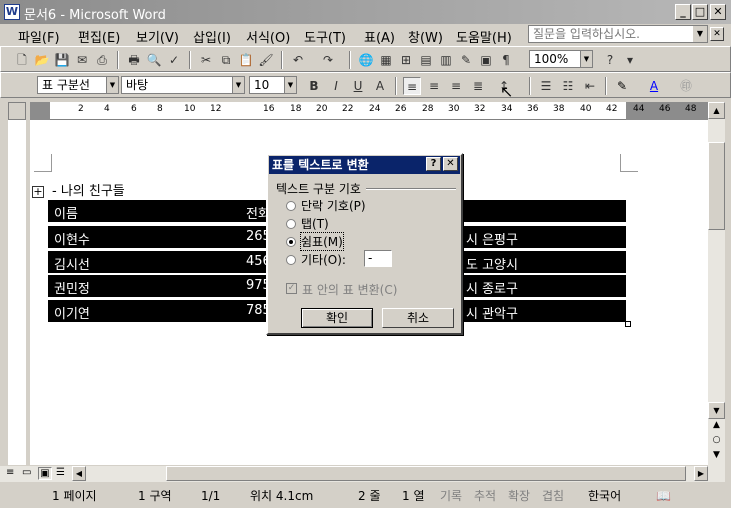 This screenshot has width=731, height=508. What do you see at coordinates (268, 36) in the screenshot?
I see `menu-format: 서식(O)` at bounding box center [268, 36].